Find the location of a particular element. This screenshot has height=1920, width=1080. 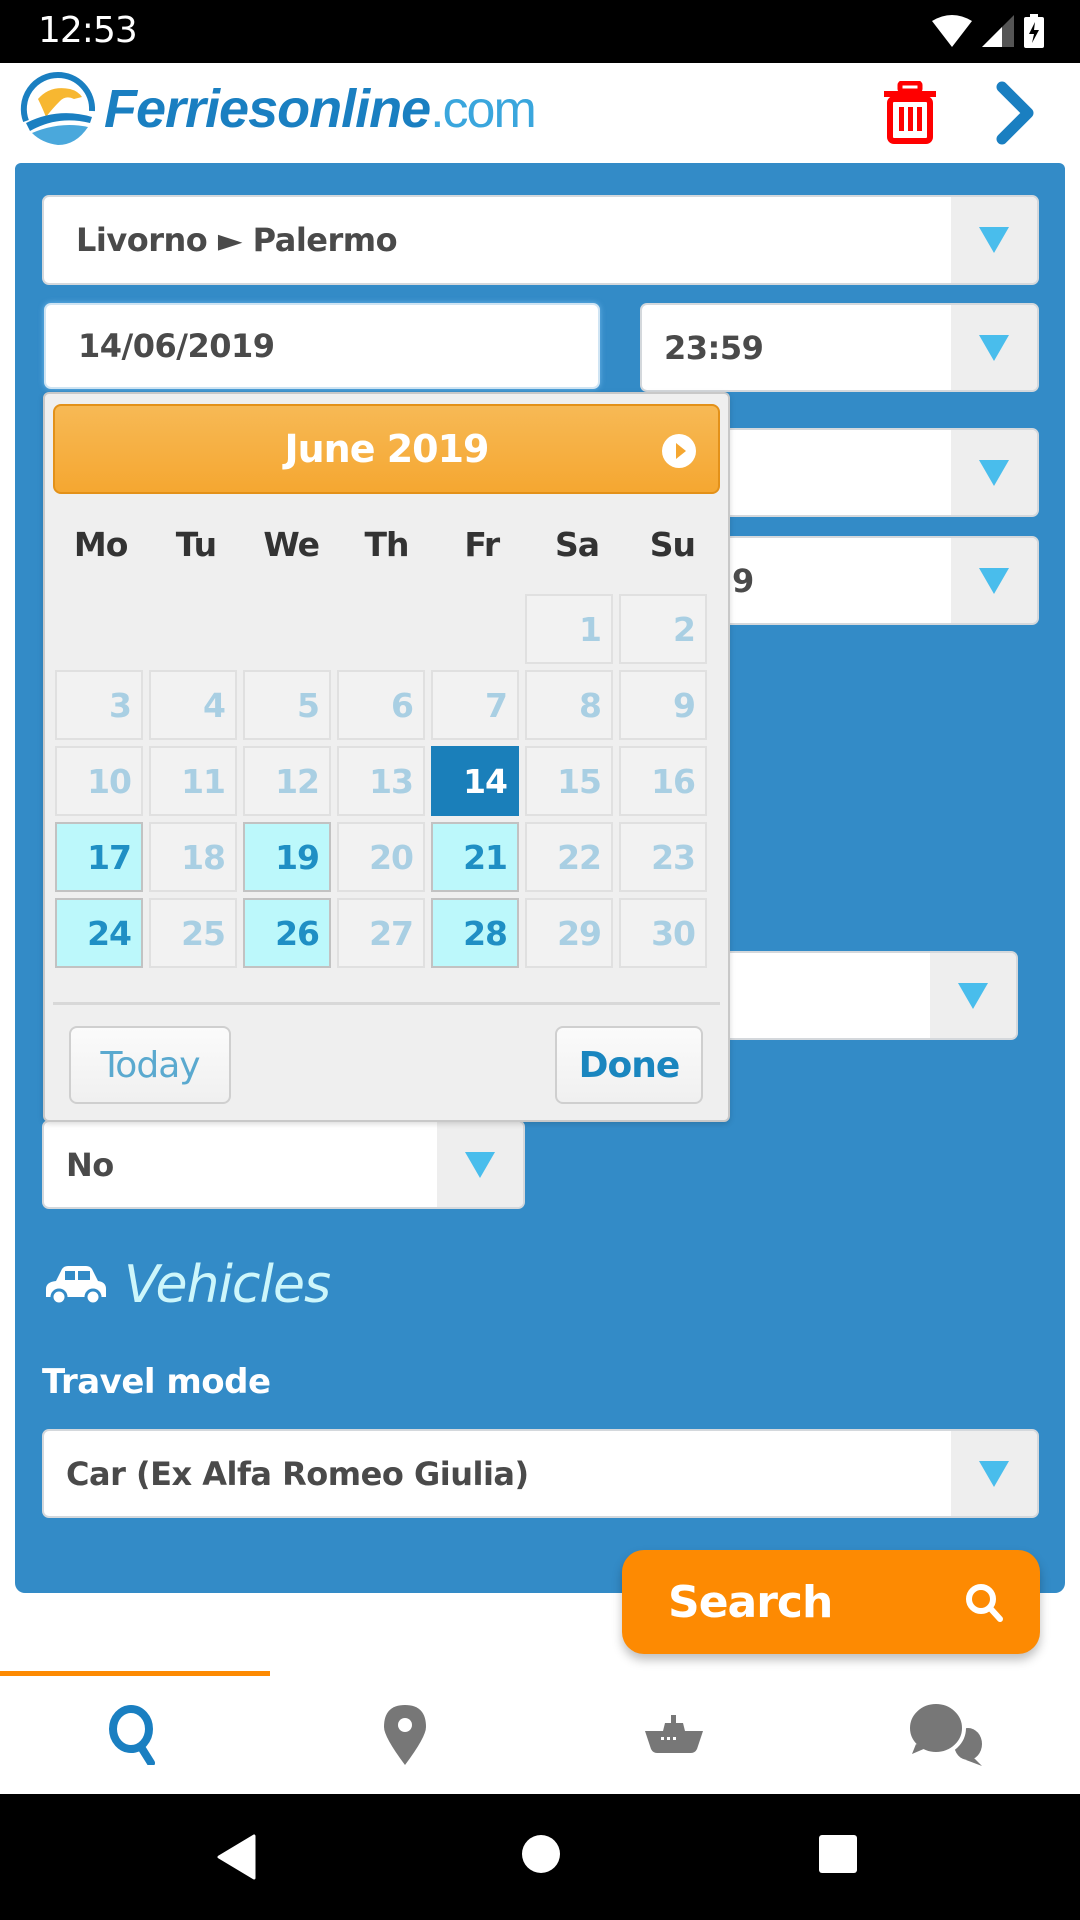

departure-time-value: 23:59 is located at coordinates (714, 347).